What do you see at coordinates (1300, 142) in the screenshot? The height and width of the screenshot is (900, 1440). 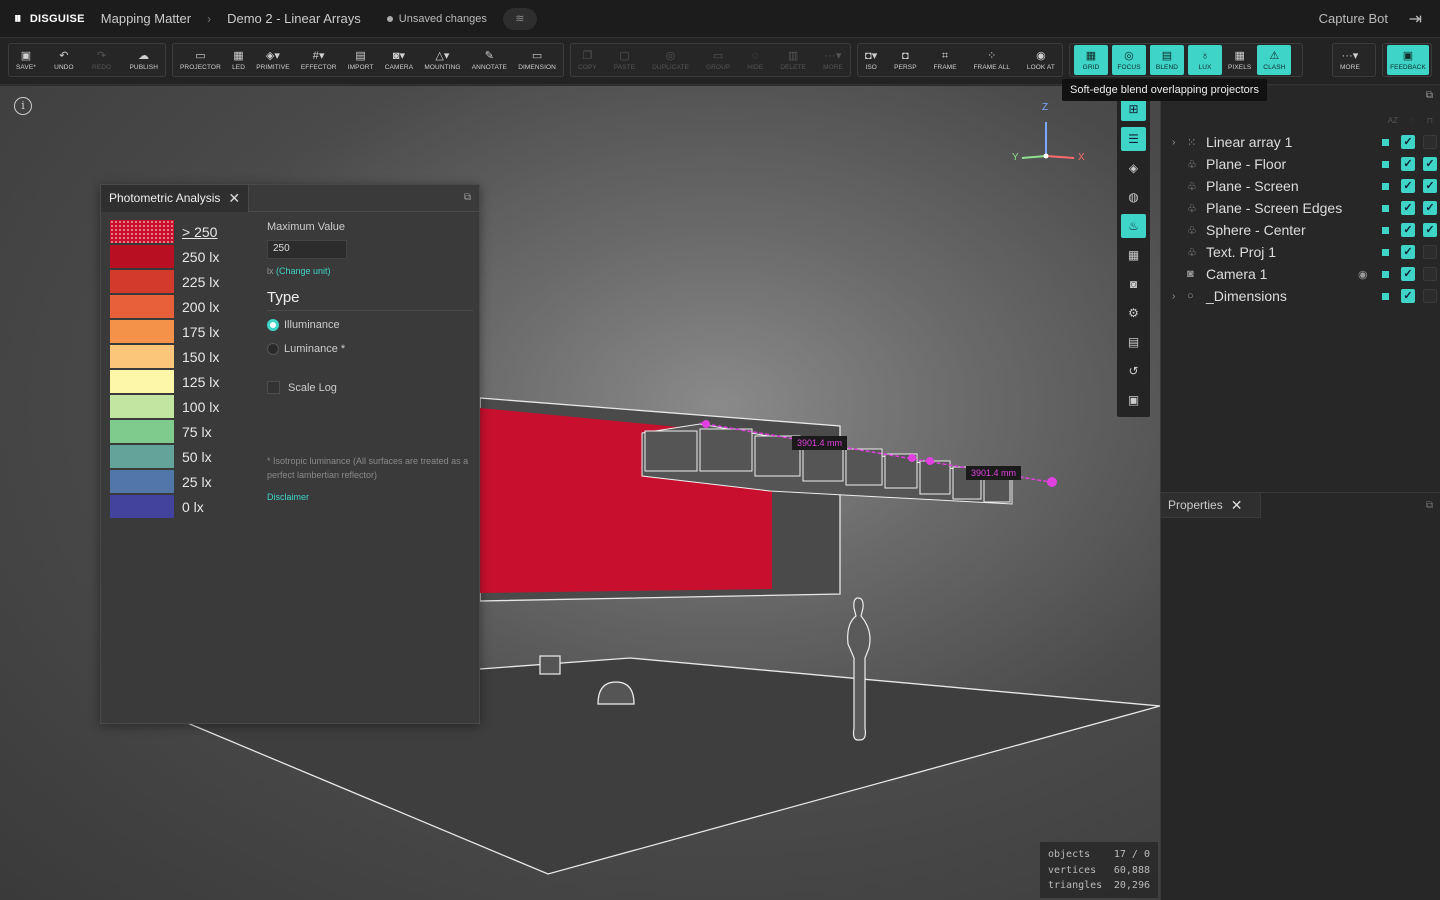 I see `tree-item: › ⁙ Linear array 1 ✓` at bounding box center [1300, 142].